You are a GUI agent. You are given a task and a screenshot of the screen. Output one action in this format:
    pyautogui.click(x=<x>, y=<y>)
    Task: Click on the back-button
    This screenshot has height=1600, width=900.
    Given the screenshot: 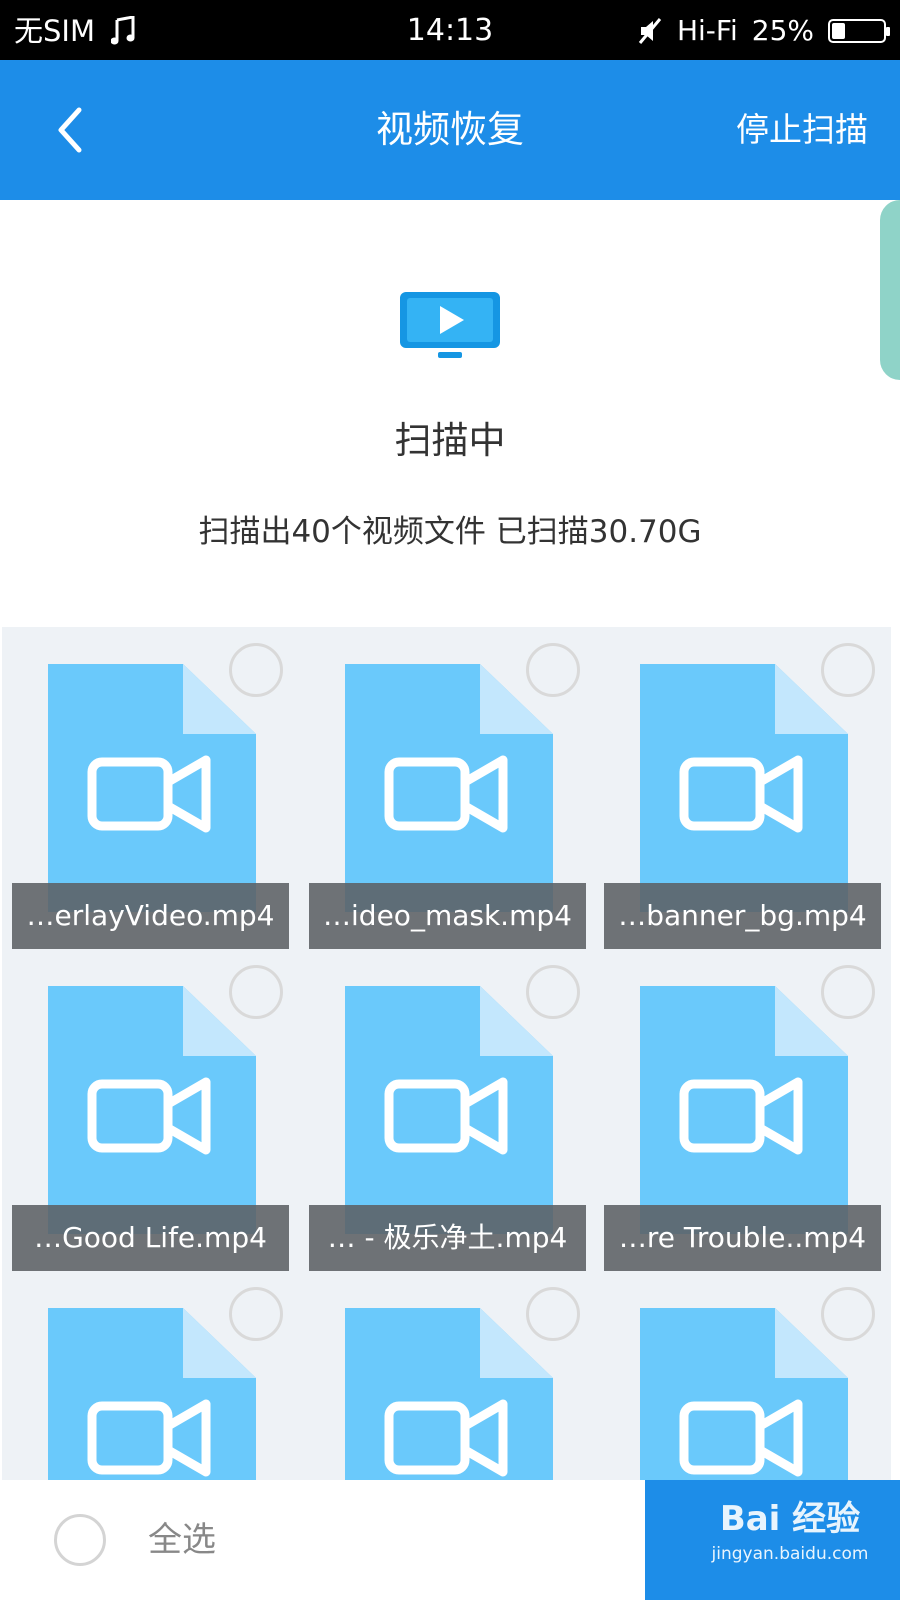 What is the action you would take?
    pyautogui.click(x=70, y=130)
    